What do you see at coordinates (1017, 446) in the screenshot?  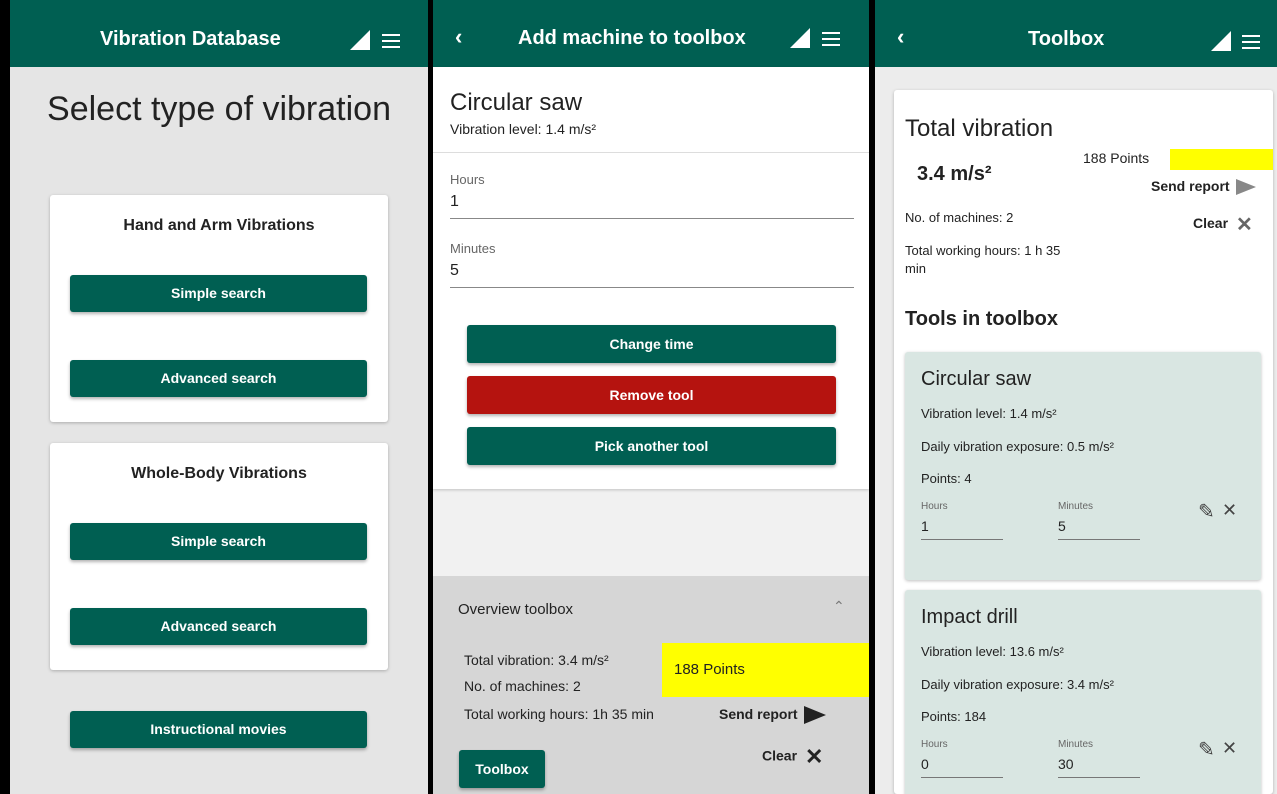 I see `tool-exposure: Daily vibration exposure: 0.5 m/s²` at bounding box center [1017, 446].